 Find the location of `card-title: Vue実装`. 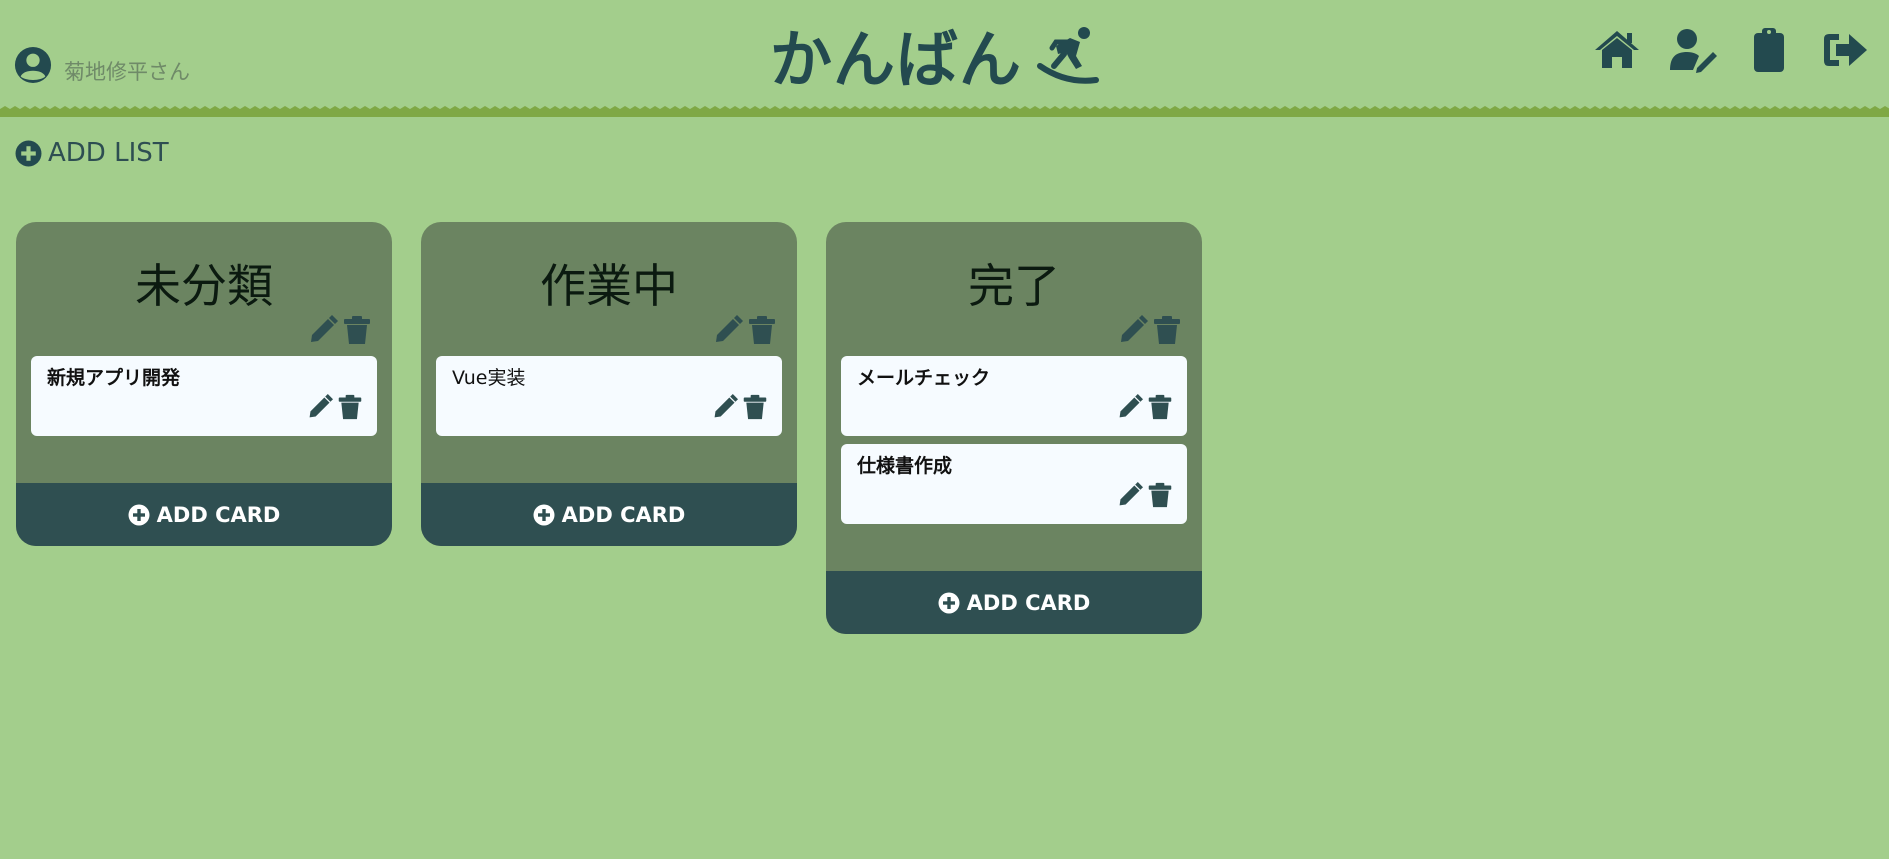

card-title: Vue実装 is located at coordinates (489, 378).